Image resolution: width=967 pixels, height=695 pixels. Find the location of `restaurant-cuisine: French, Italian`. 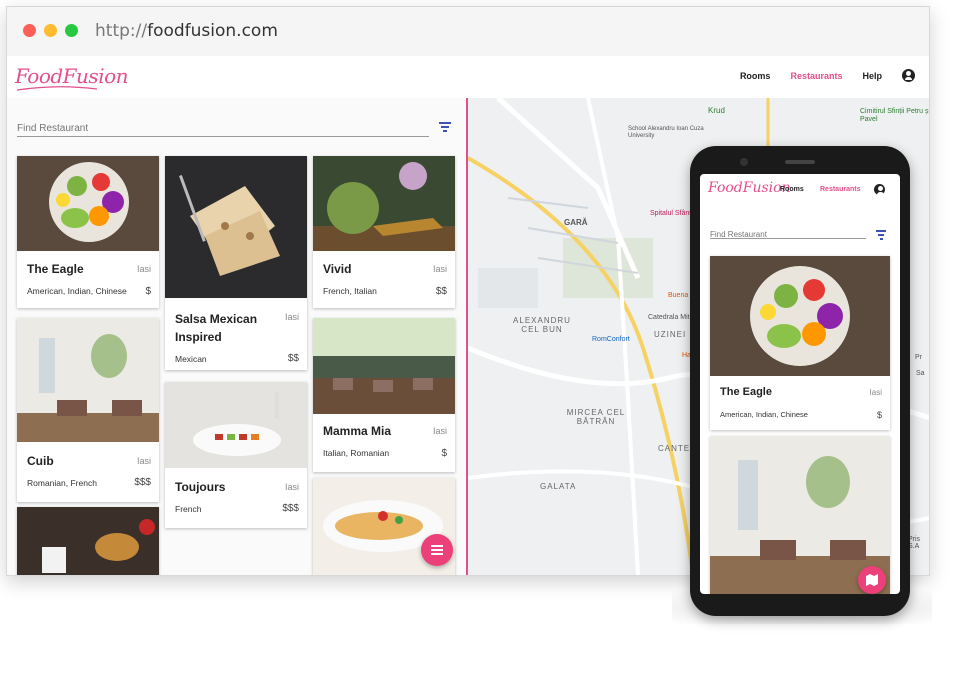

restaurant-cuisine: French, Italian is located at coordinates (350, 291).